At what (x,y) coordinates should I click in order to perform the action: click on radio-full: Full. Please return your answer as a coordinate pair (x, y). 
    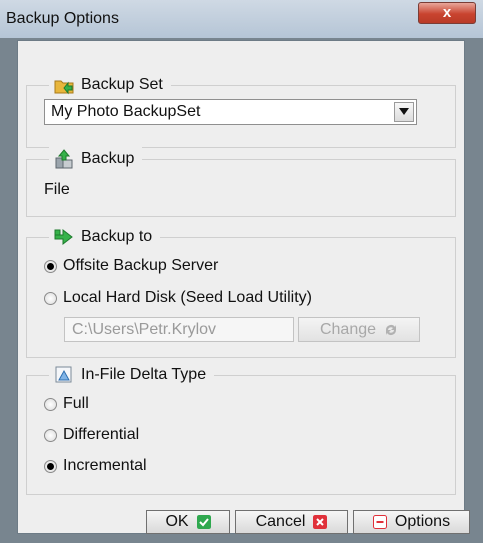
    Looking at the image, I should click on (66, 404).